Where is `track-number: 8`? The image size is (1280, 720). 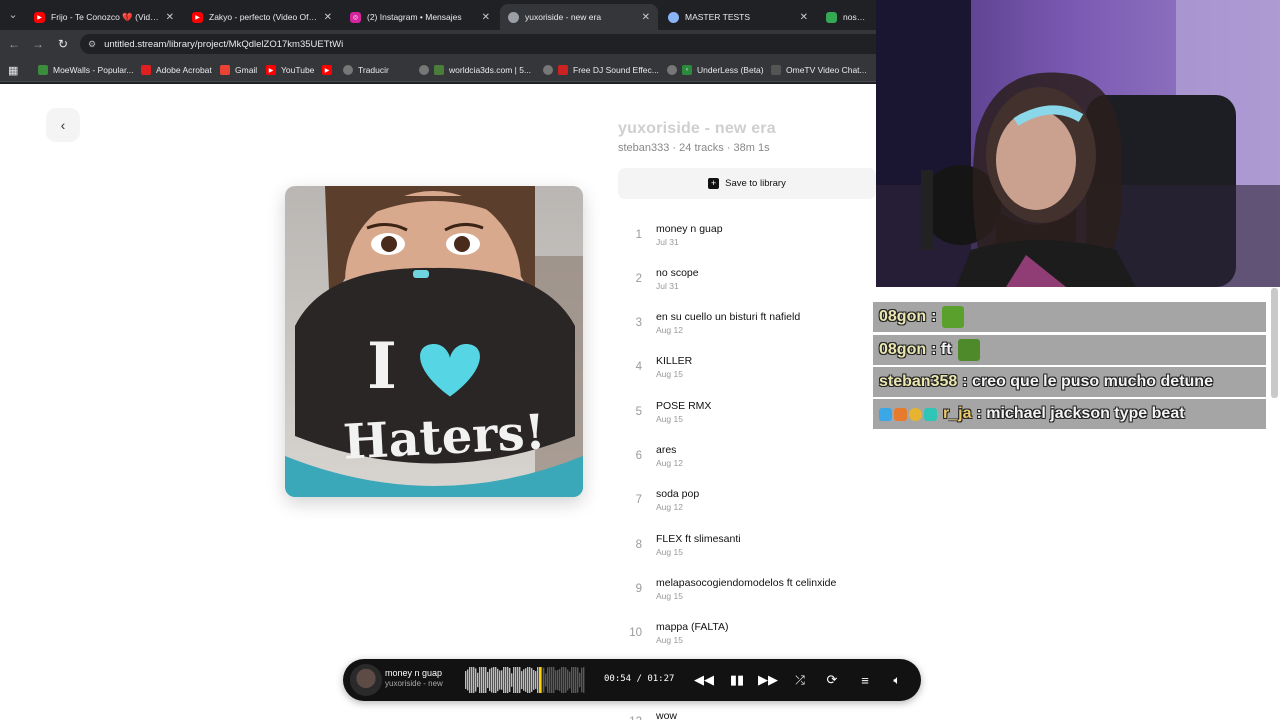
track-number: 8 is located at coordinates (638, 545).